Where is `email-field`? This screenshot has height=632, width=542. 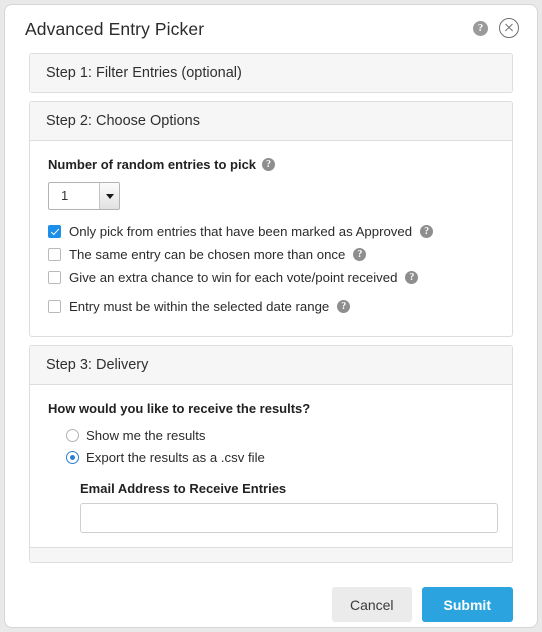
email-field is located at coordinates (289, 518).